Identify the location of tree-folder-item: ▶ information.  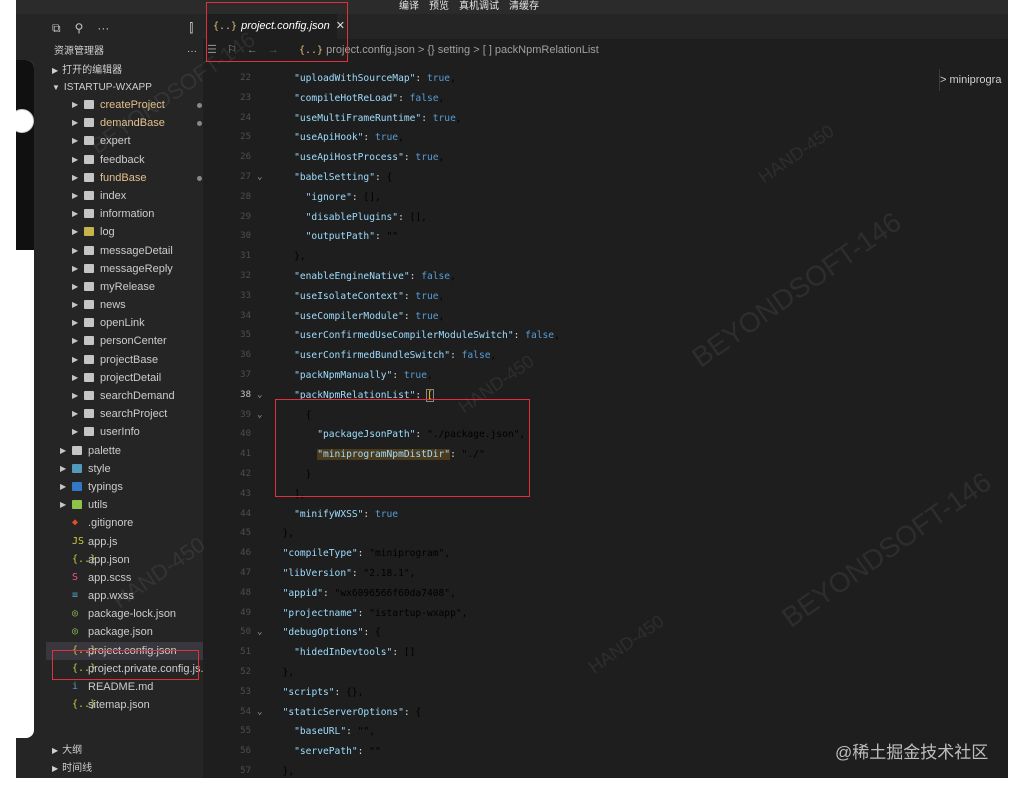
(124, 214).